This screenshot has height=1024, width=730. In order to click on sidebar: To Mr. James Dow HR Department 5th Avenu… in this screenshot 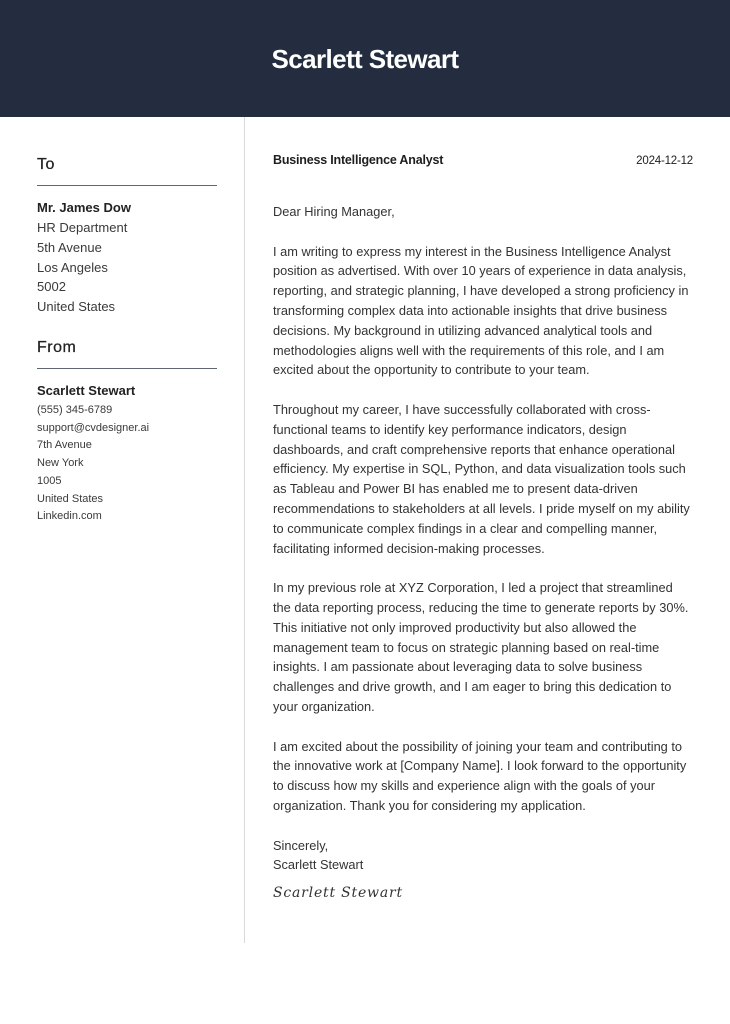, I will do `click(127, 339)`.